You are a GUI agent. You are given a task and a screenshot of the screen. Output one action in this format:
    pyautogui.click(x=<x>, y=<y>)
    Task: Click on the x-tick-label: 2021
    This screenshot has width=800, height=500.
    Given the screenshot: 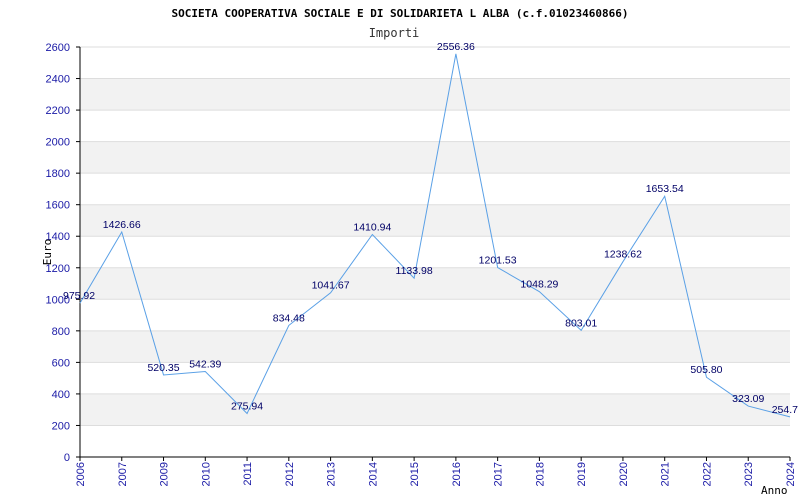 What is the action you would take?
    pyautogui.click(x=666, y=474)
    